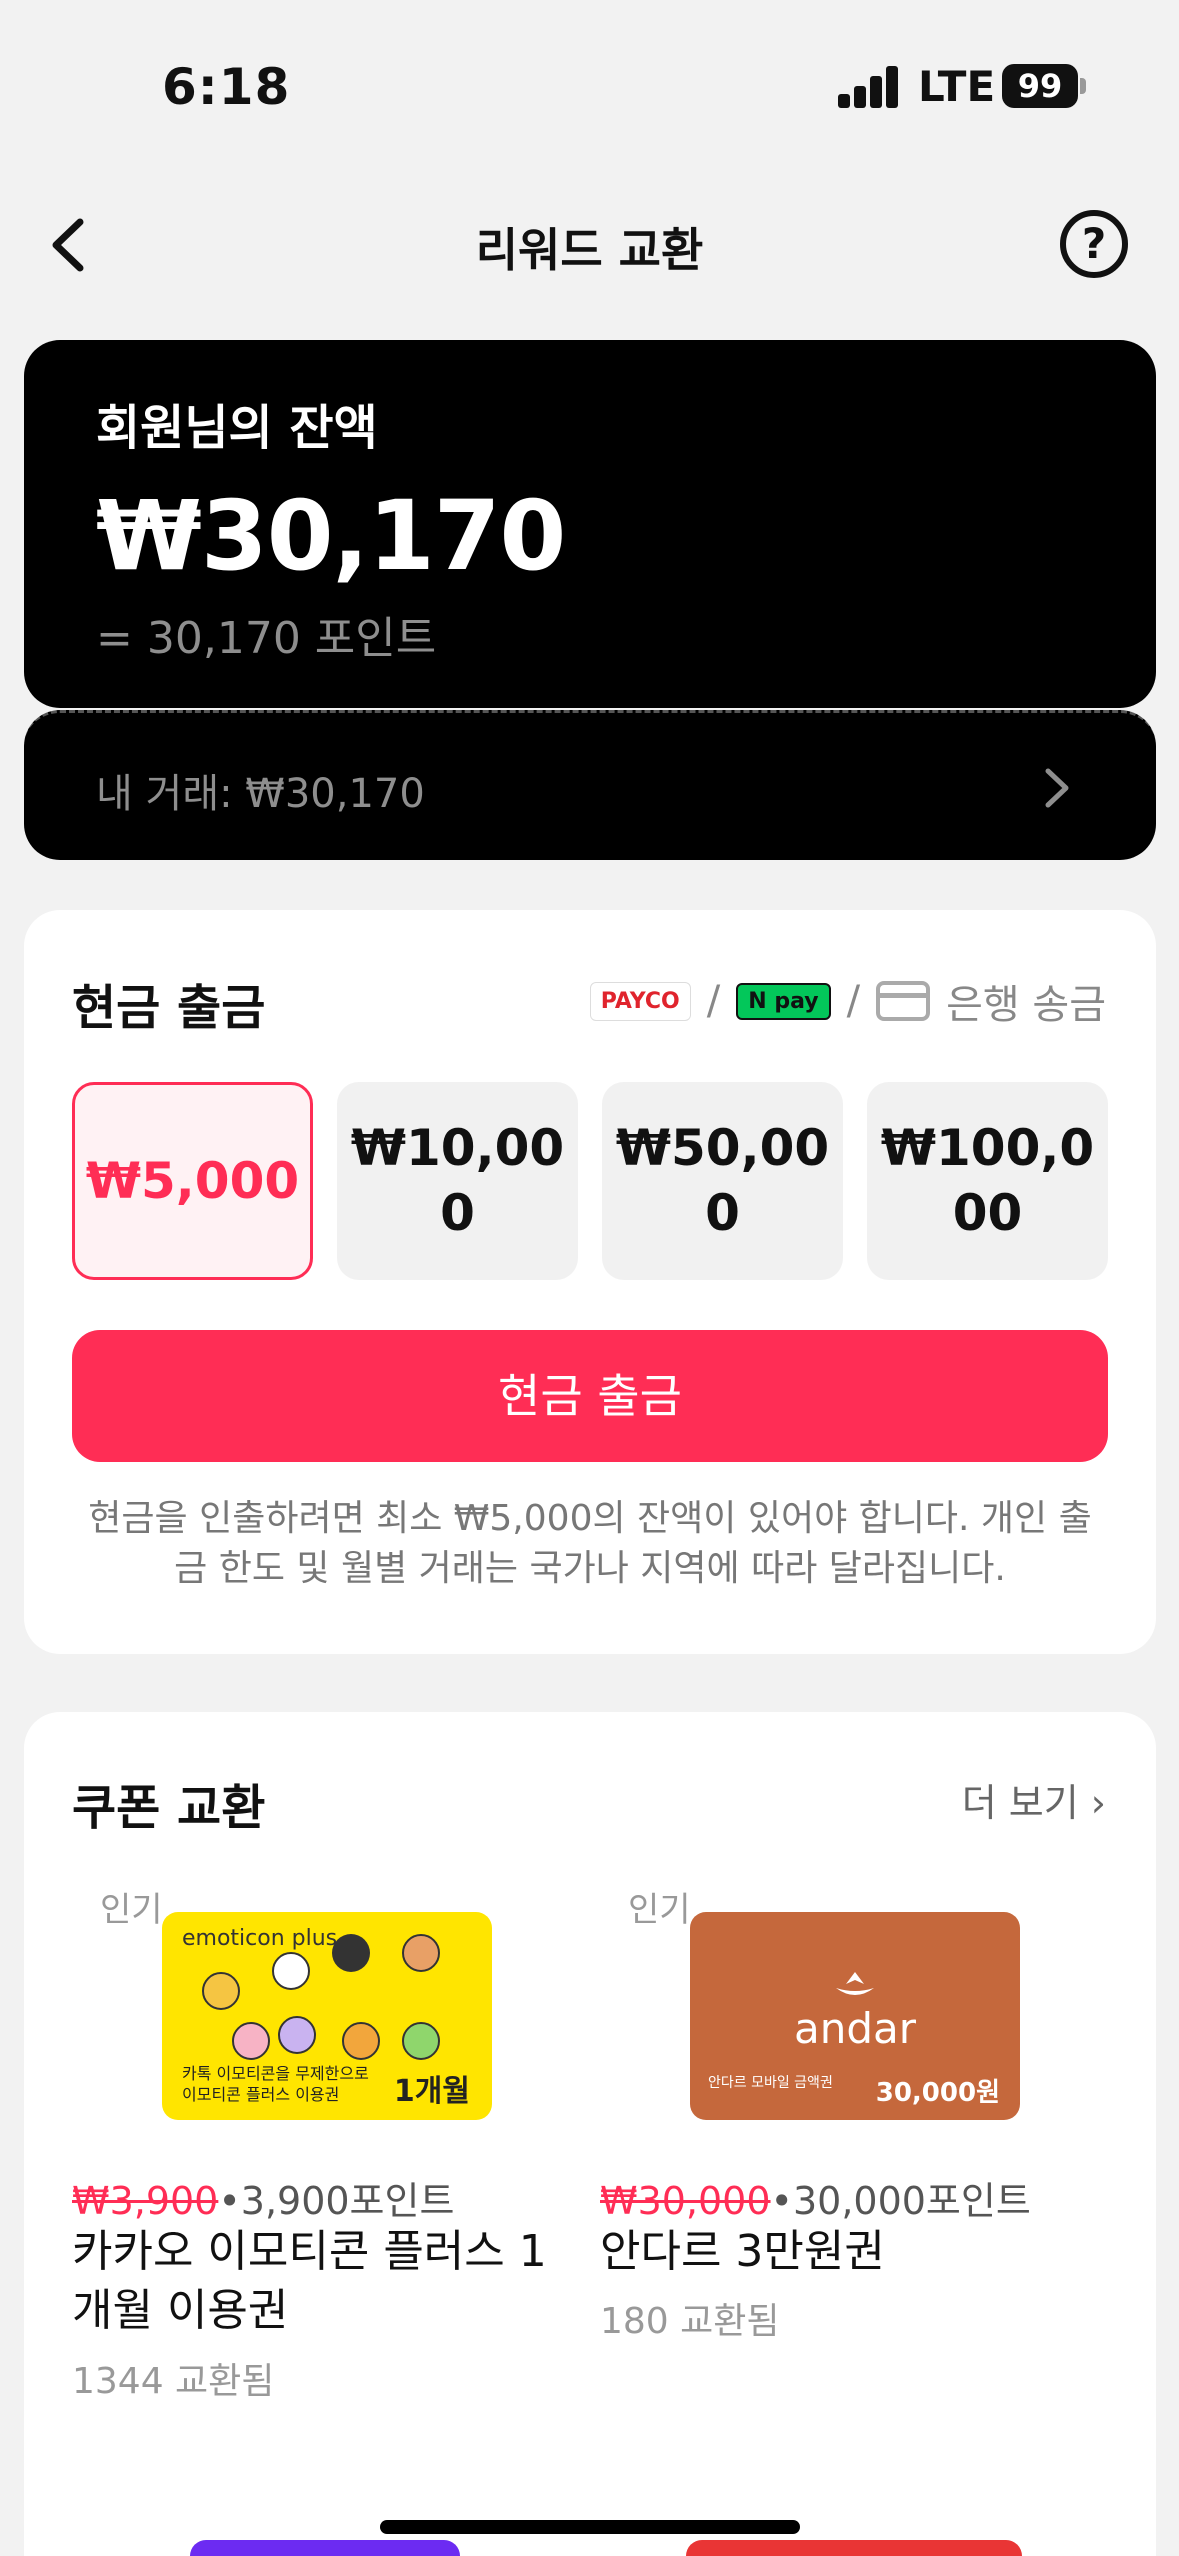  Describe the element at coordinates (869, 87) in the screenshot. I see `signal-icon` at that location.